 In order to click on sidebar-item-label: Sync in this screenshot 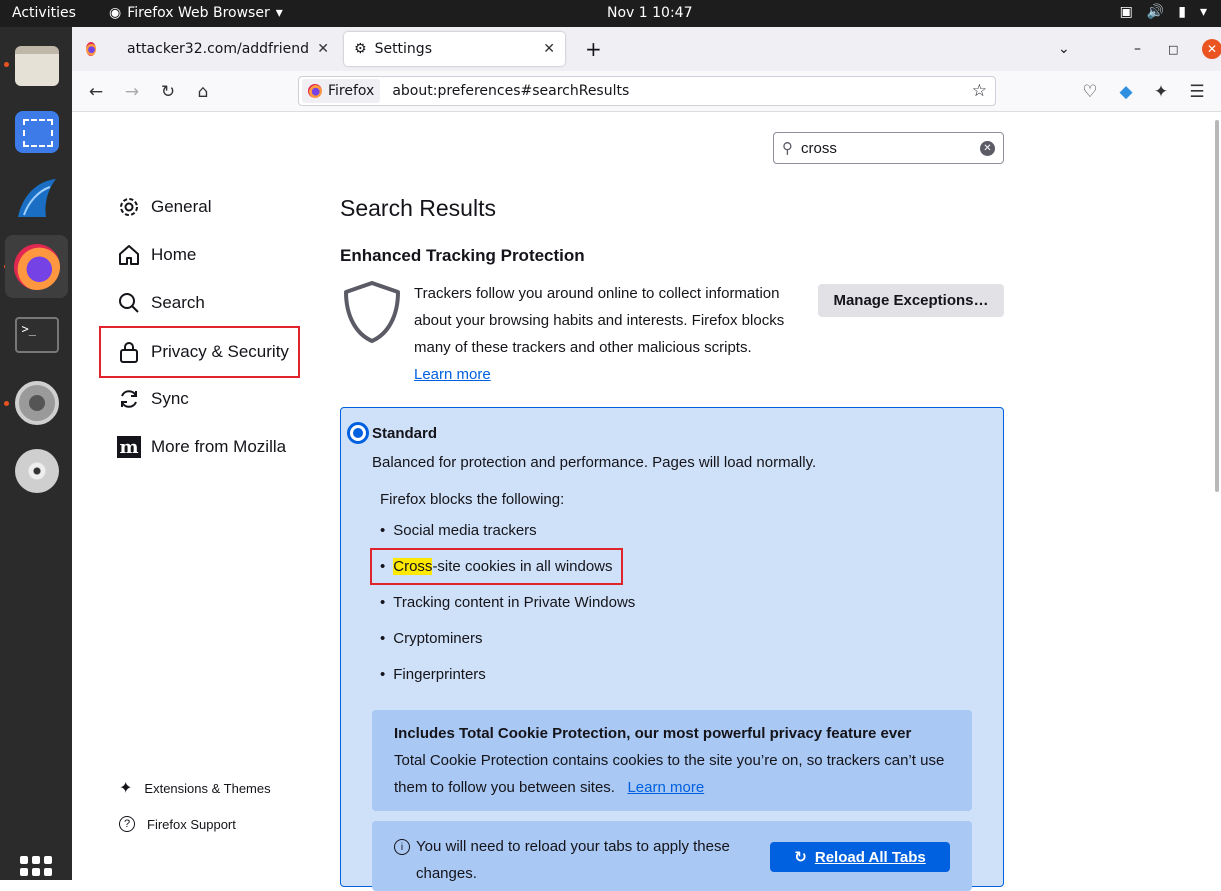, I will do `click(170, 398)`.